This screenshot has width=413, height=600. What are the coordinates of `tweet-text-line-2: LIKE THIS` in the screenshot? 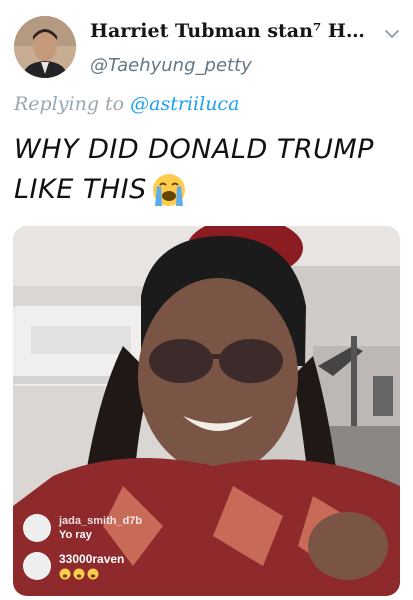 It's located at (80, 189).